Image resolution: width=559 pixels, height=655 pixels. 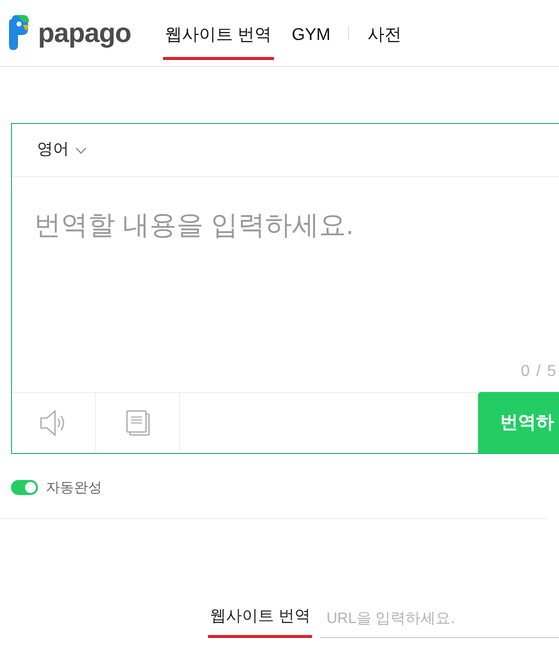 I want to click on character-counter: 0 / 5, so click(x=538, y=371).